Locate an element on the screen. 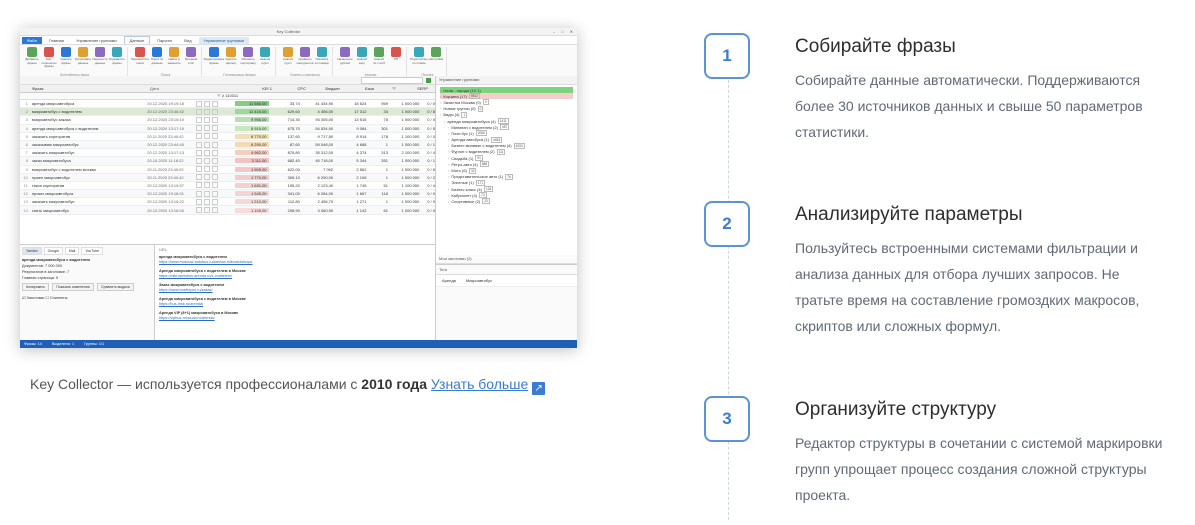 The height and width of the screenshot is (525, 1195). col-phrase: Фраза is located at coordinates (90, 88).